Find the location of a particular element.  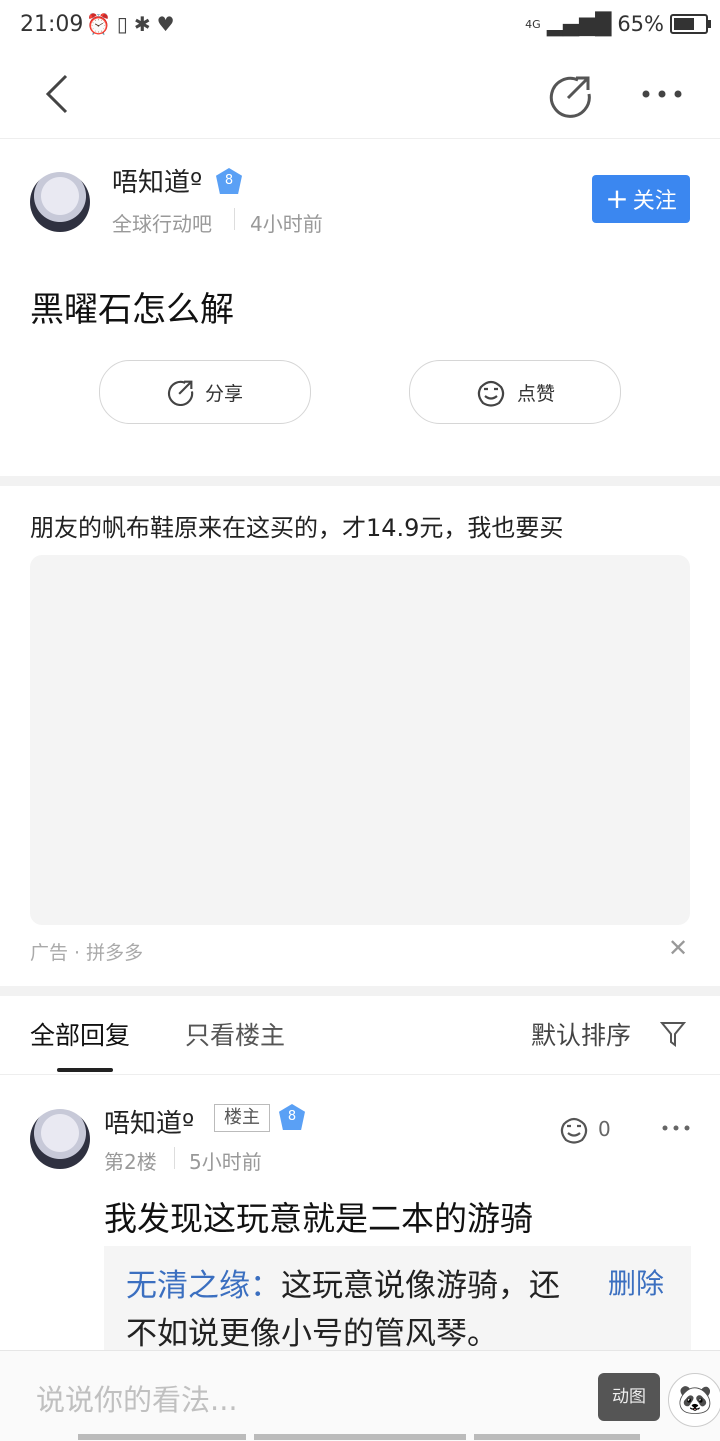

signal-icon: ▂▄▆█ is located at coordinates (579, 24).